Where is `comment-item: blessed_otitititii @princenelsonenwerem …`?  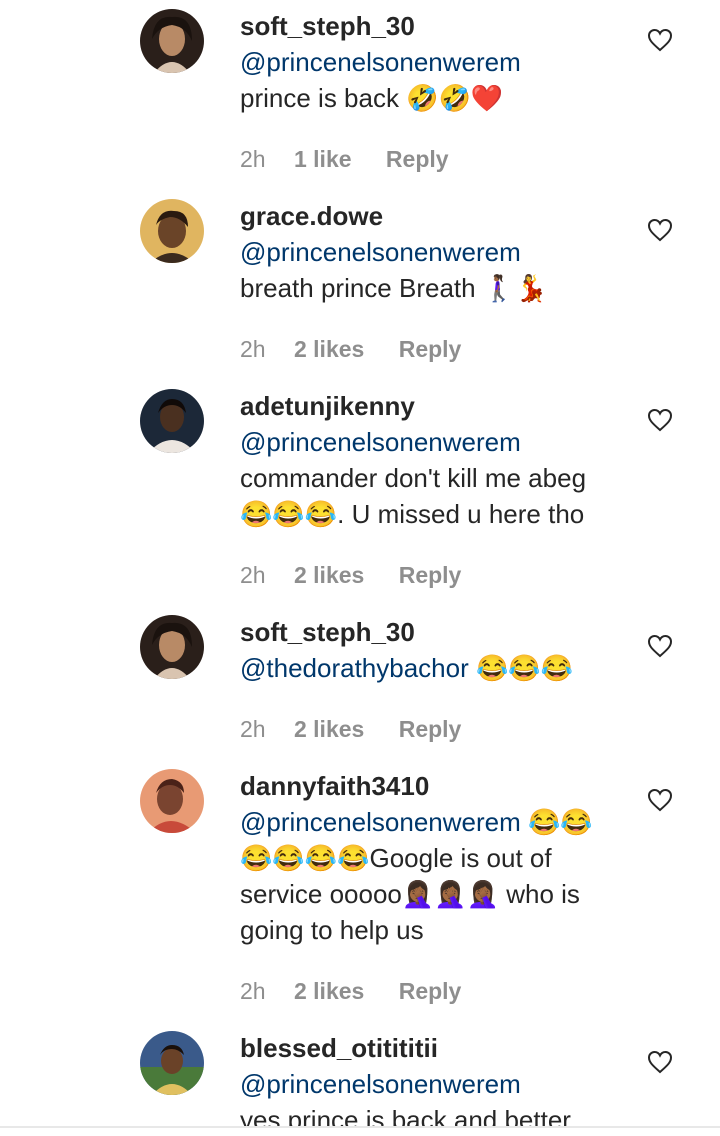 comment-item: blessed_otitititii @princenelsonenwerem … is located at coordinates (360, 1074).